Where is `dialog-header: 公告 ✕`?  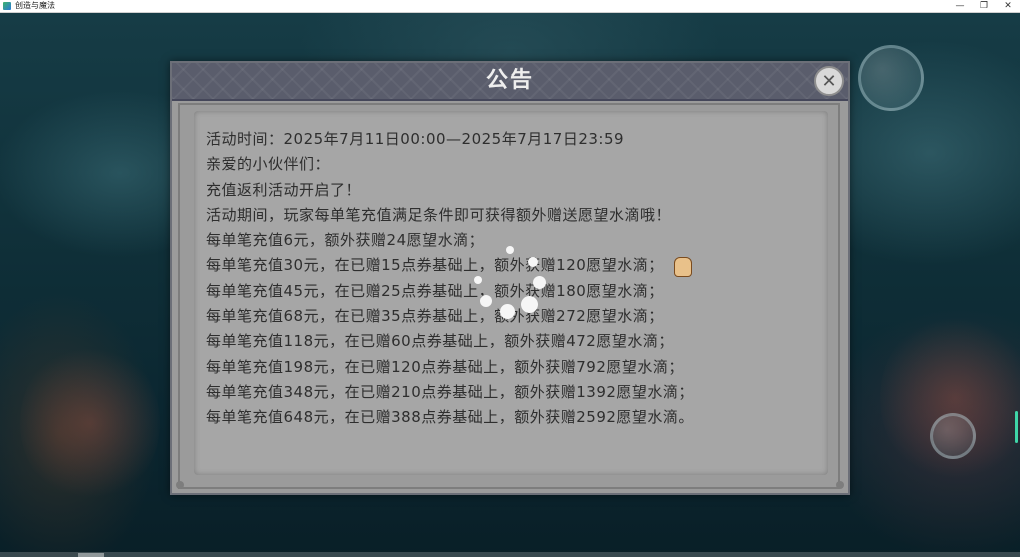 dialog-header: 公告 ✕ is located at coordinates (510, 82).